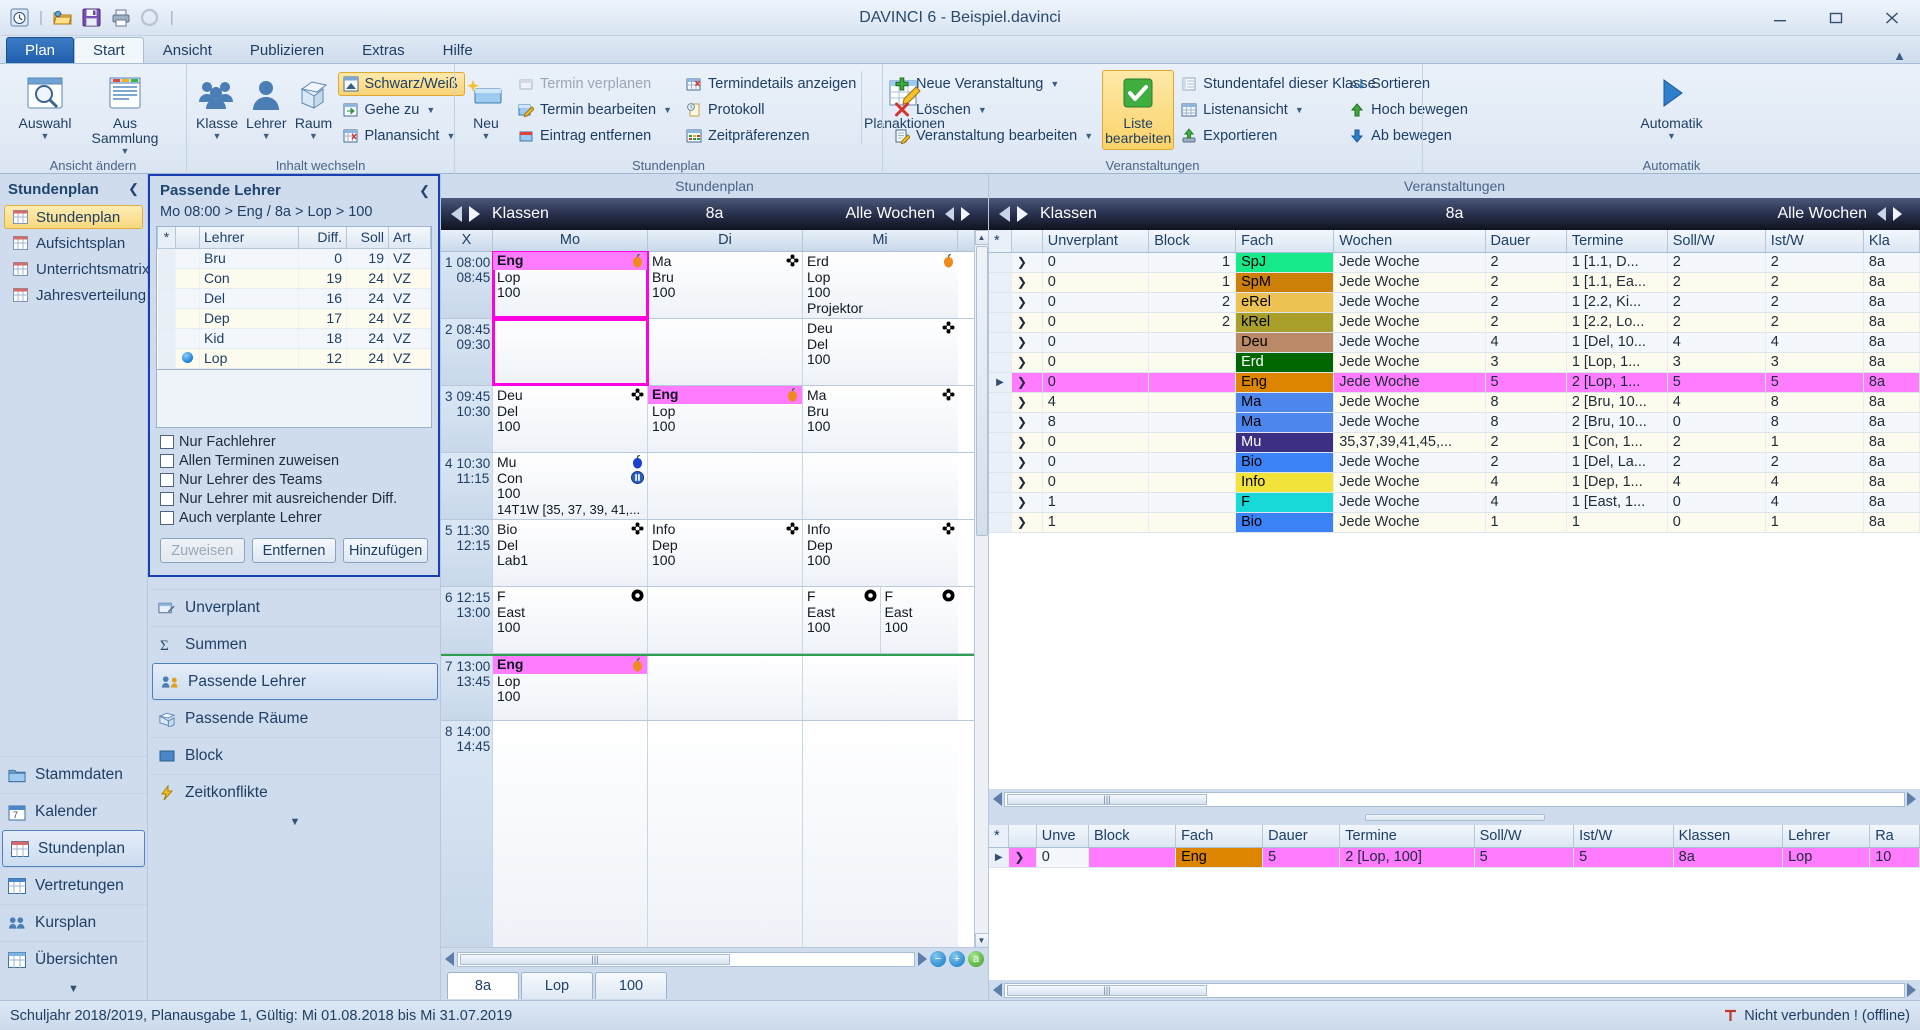 The height and width of the screenshot is (1030, 1920). Describe the element at coordinates (570, 553) in the screenshot. I see `lesson-cell-mo-5: Bio Del Lab1` at that location.